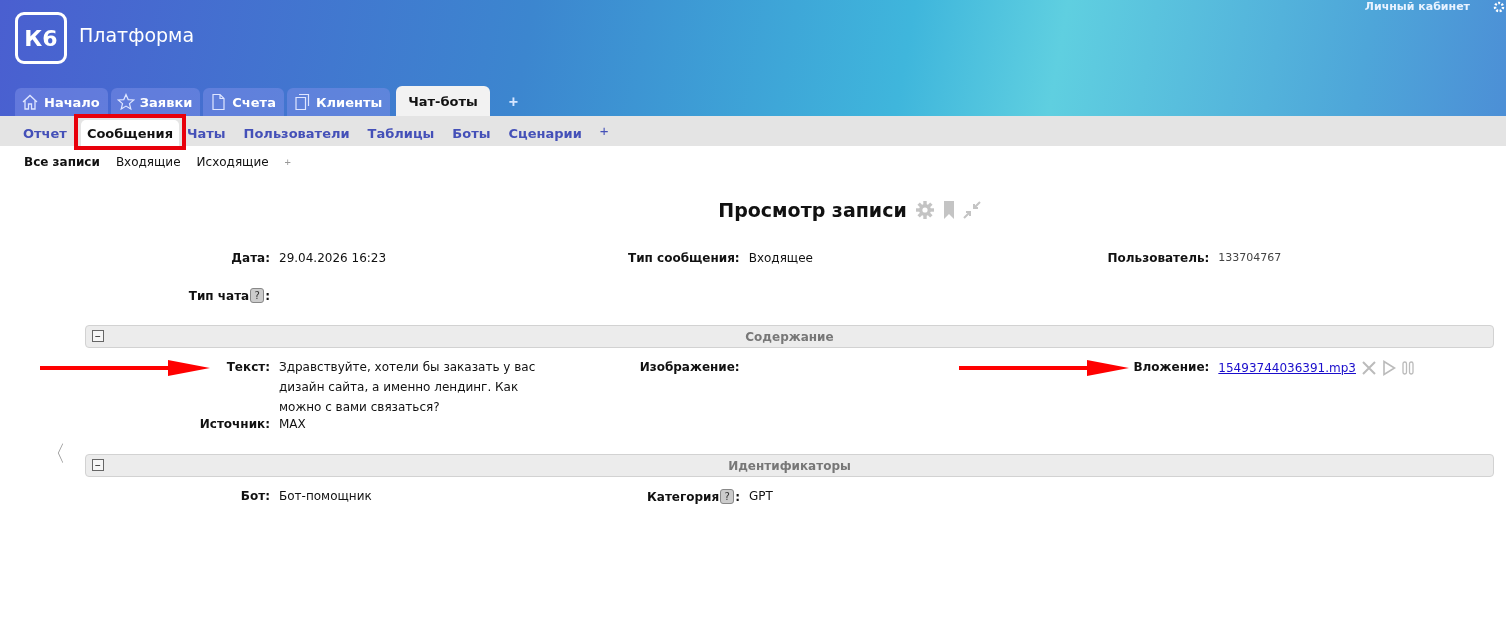  I want to click on field-label: Вложение:, so click(1171, 367).